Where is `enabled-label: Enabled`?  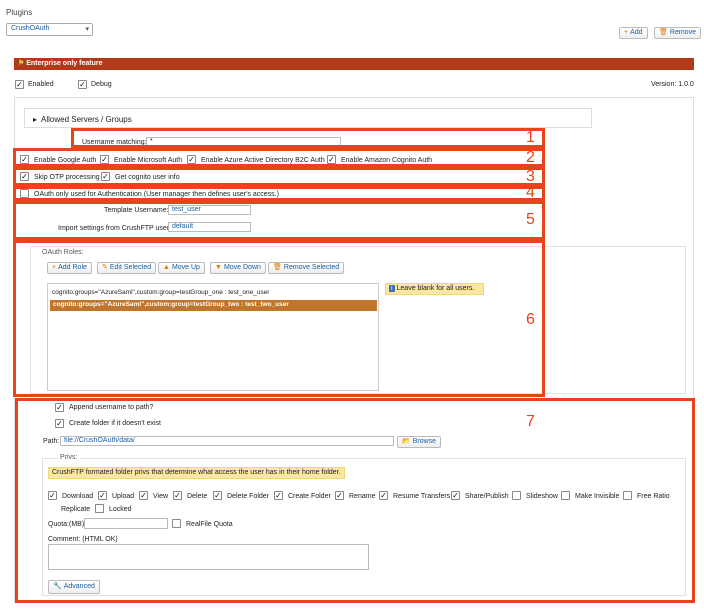
enabled-label: Enabled is located at coordinates (41, 84).